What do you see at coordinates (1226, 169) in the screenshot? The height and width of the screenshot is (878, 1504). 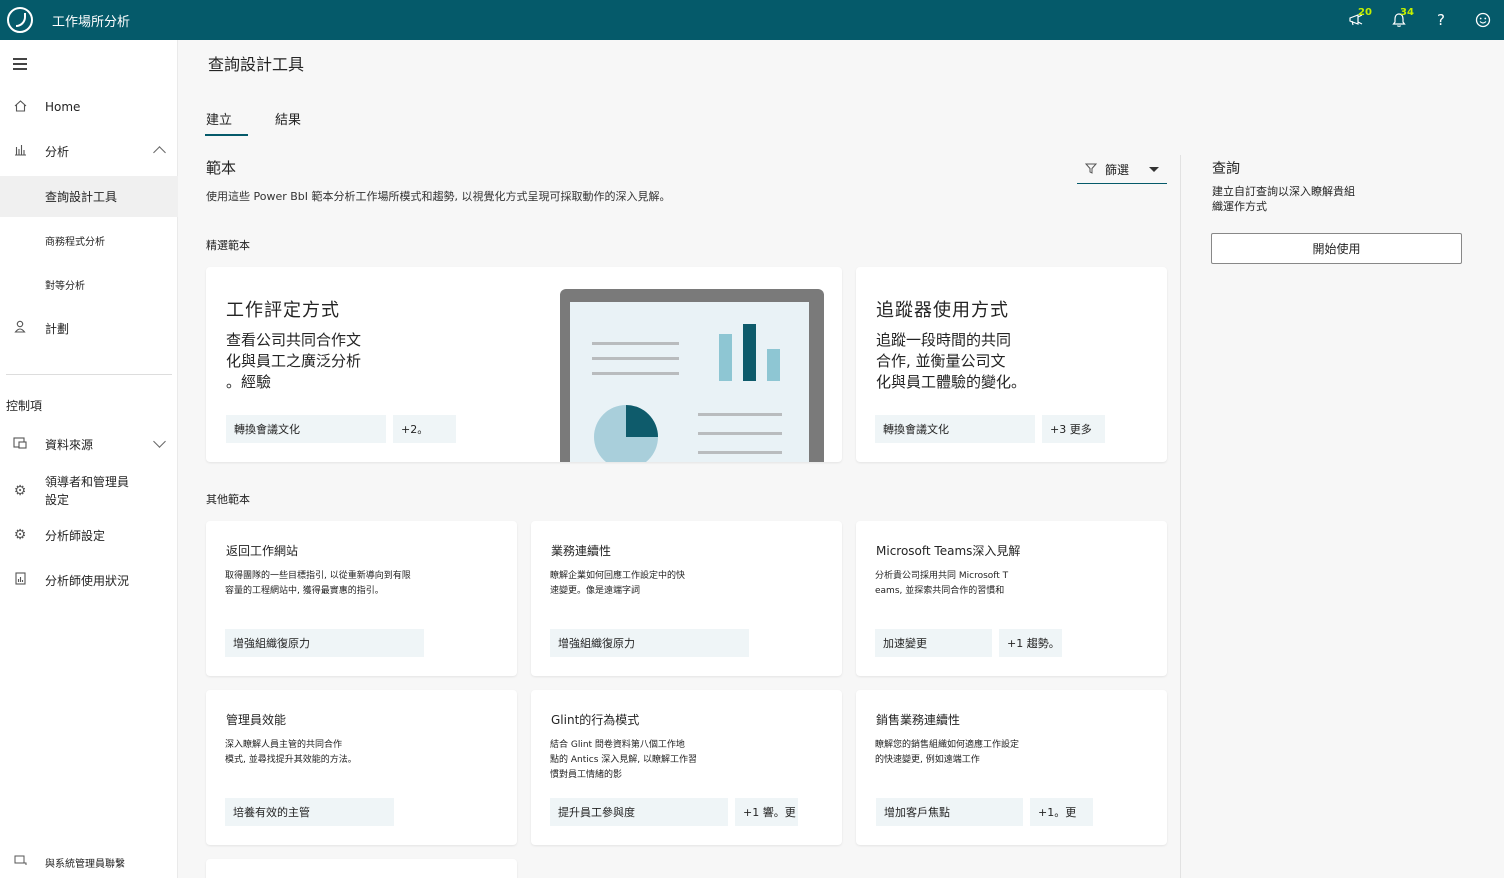 I see `query-panel-title: 查詢` at bounding box center [1226, 169].